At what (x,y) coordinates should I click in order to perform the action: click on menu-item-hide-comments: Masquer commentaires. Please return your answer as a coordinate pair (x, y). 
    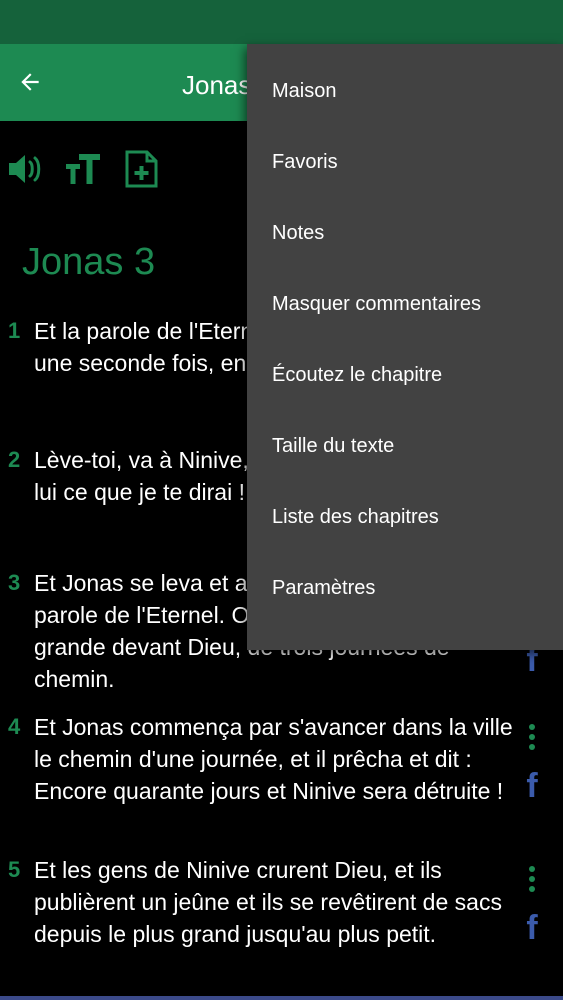
    Looking at the image, I should click on (405, 304).